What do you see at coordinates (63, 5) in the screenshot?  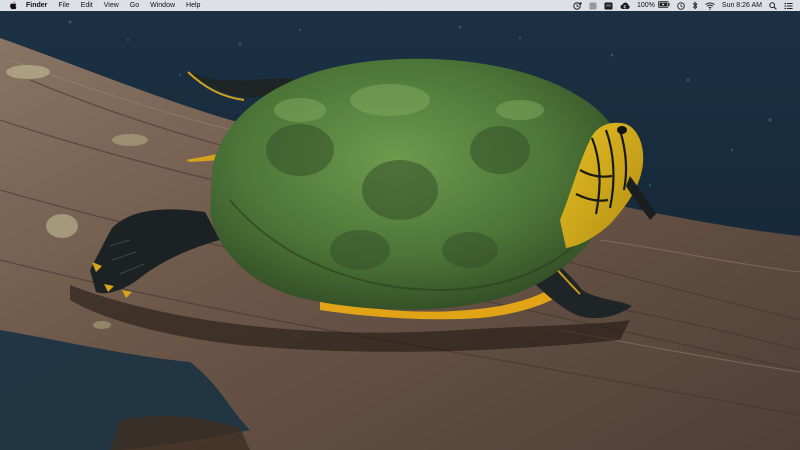 I see `menu-file: File` at bounding box center [63, 5].